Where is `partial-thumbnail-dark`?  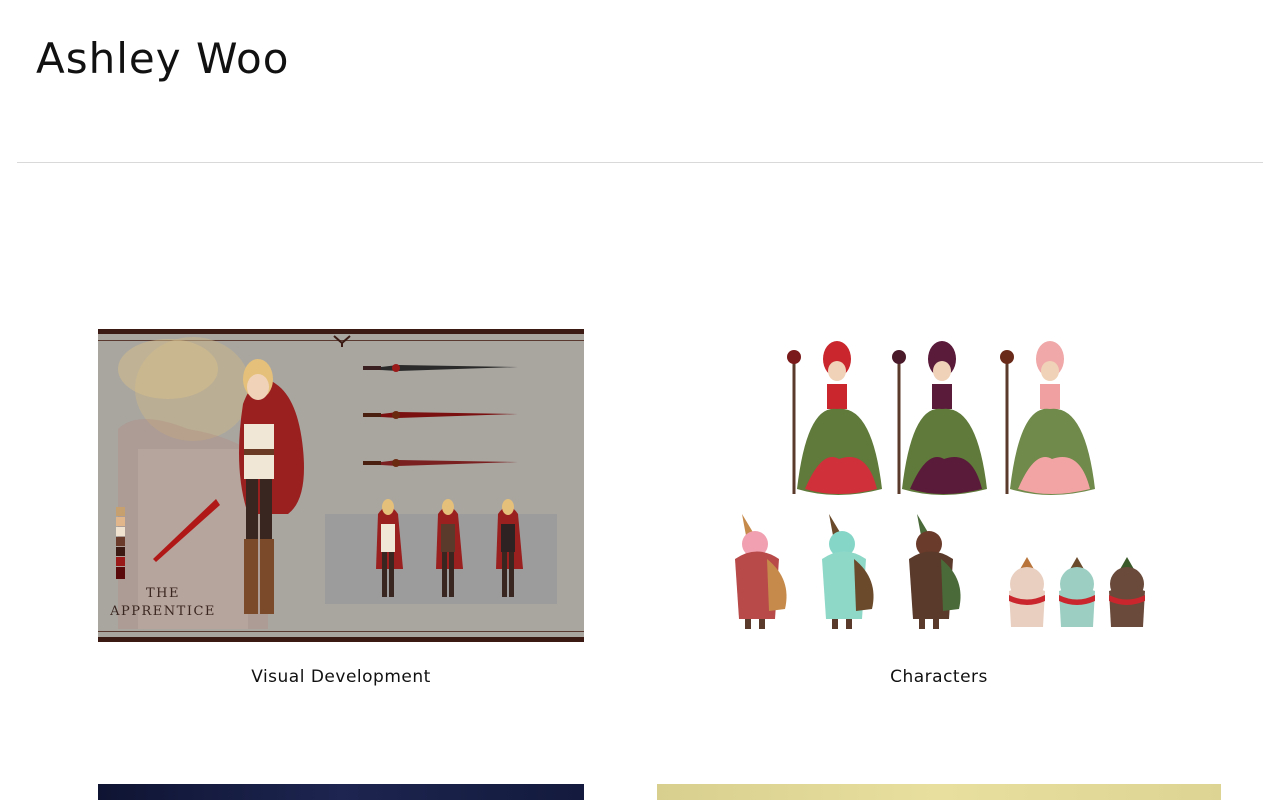 partial-thumbnail-dark is located at coordinates (341, 792).